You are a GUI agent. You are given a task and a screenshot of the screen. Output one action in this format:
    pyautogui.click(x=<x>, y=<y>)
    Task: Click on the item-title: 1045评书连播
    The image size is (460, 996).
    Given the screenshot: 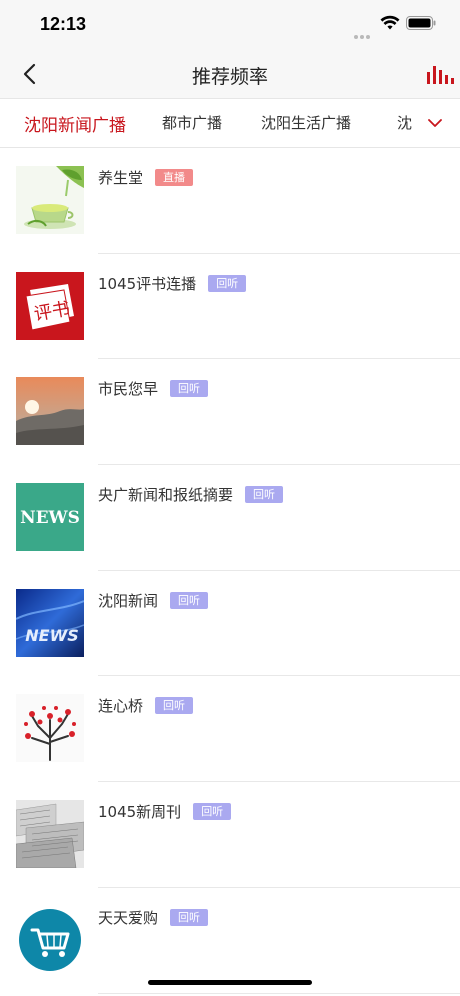 What is the action you would take?
    pyautogui.click(x=147, y=283)
    